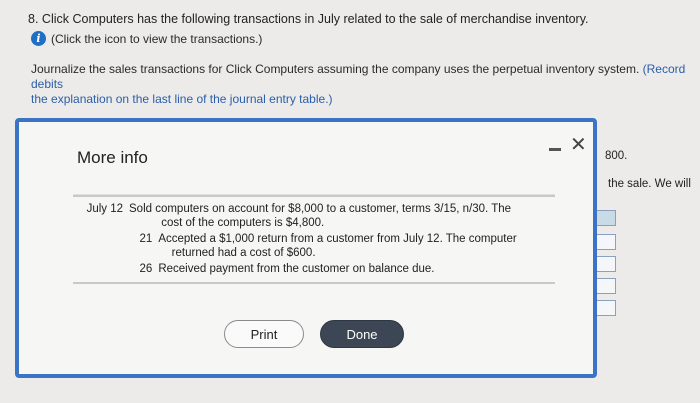 The width and height of the screenshot is (700, 403). Describe the element at coordinates (649, 184) in the screenshot. I see `background-text: the sale. We will` at that location.